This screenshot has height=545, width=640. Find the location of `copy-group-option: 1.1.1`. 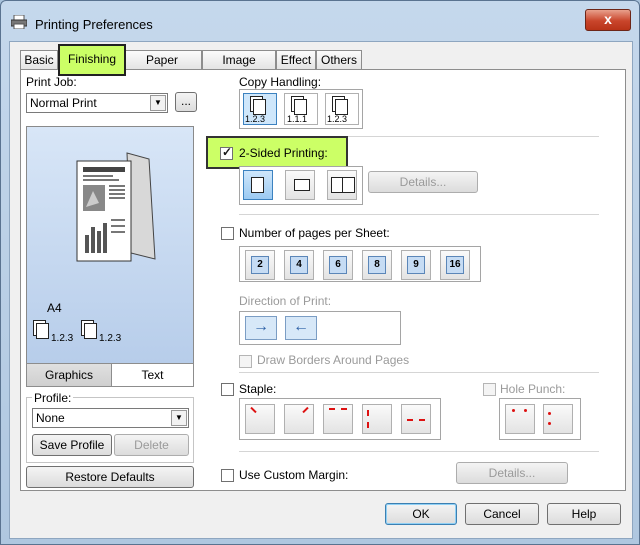

copy-group-option: 1.1.1 is located at coordinates (301, 109).